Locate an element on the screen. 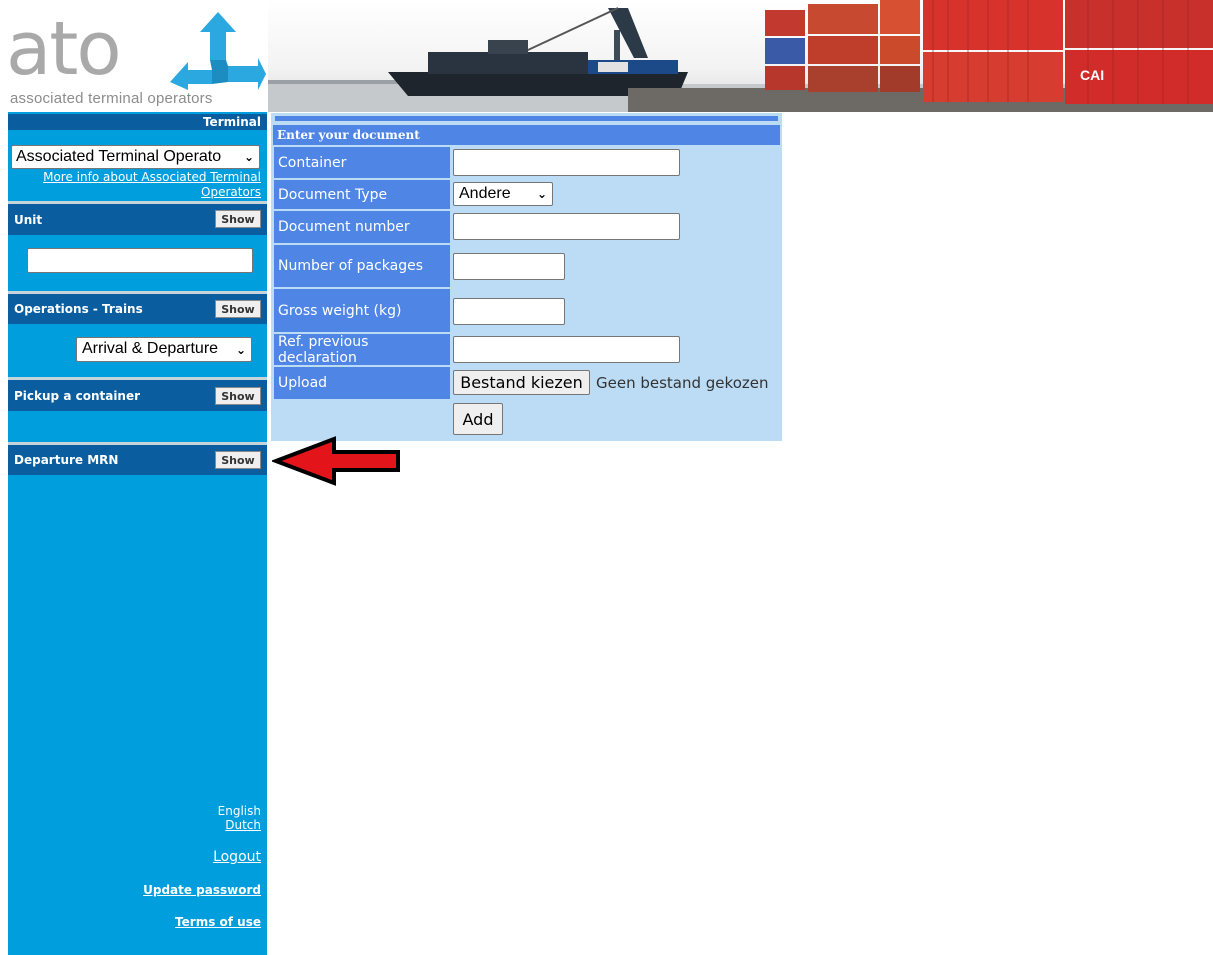 Image resolution: width=1213 pixels, height=955 pixels. departure-mrn-show-button: Show is located at coordinates (238, 460).